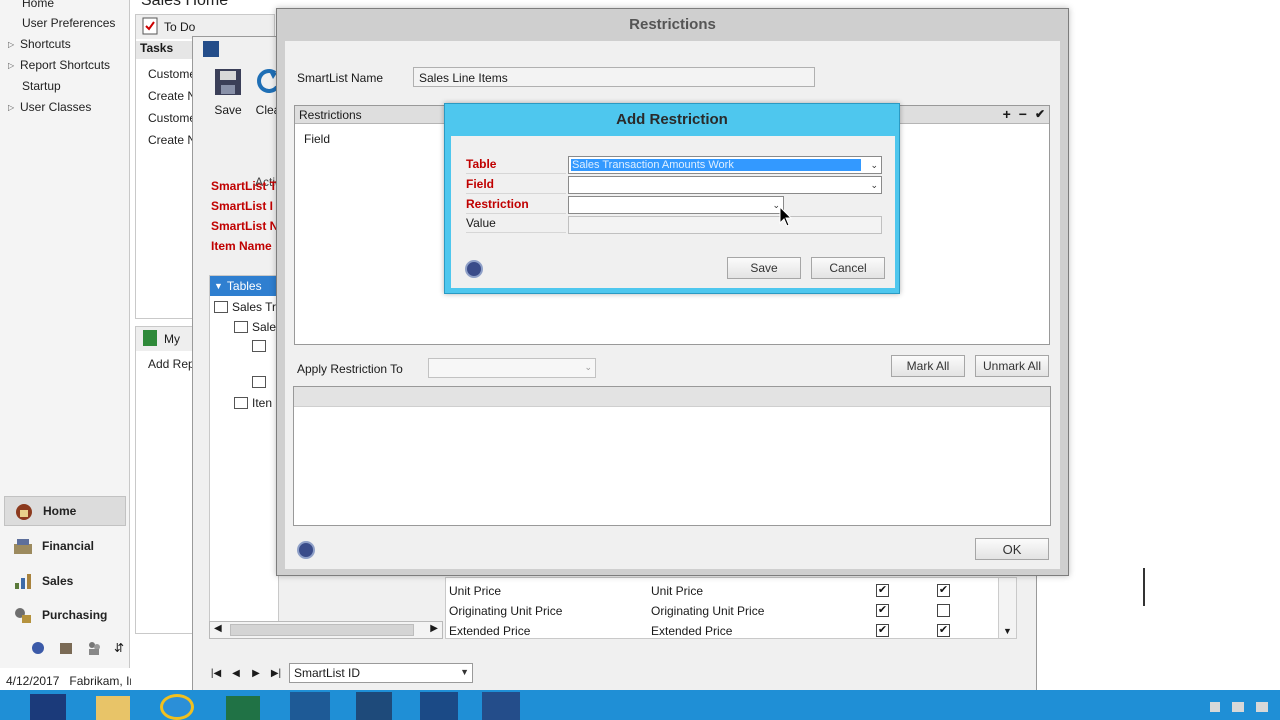 This screenshot has width=1280, height=720. Describe the element at coordinates (39, 44) in the screenshot. I see `nav-item-shortcuts: ▷ Shortcuts` at that location.